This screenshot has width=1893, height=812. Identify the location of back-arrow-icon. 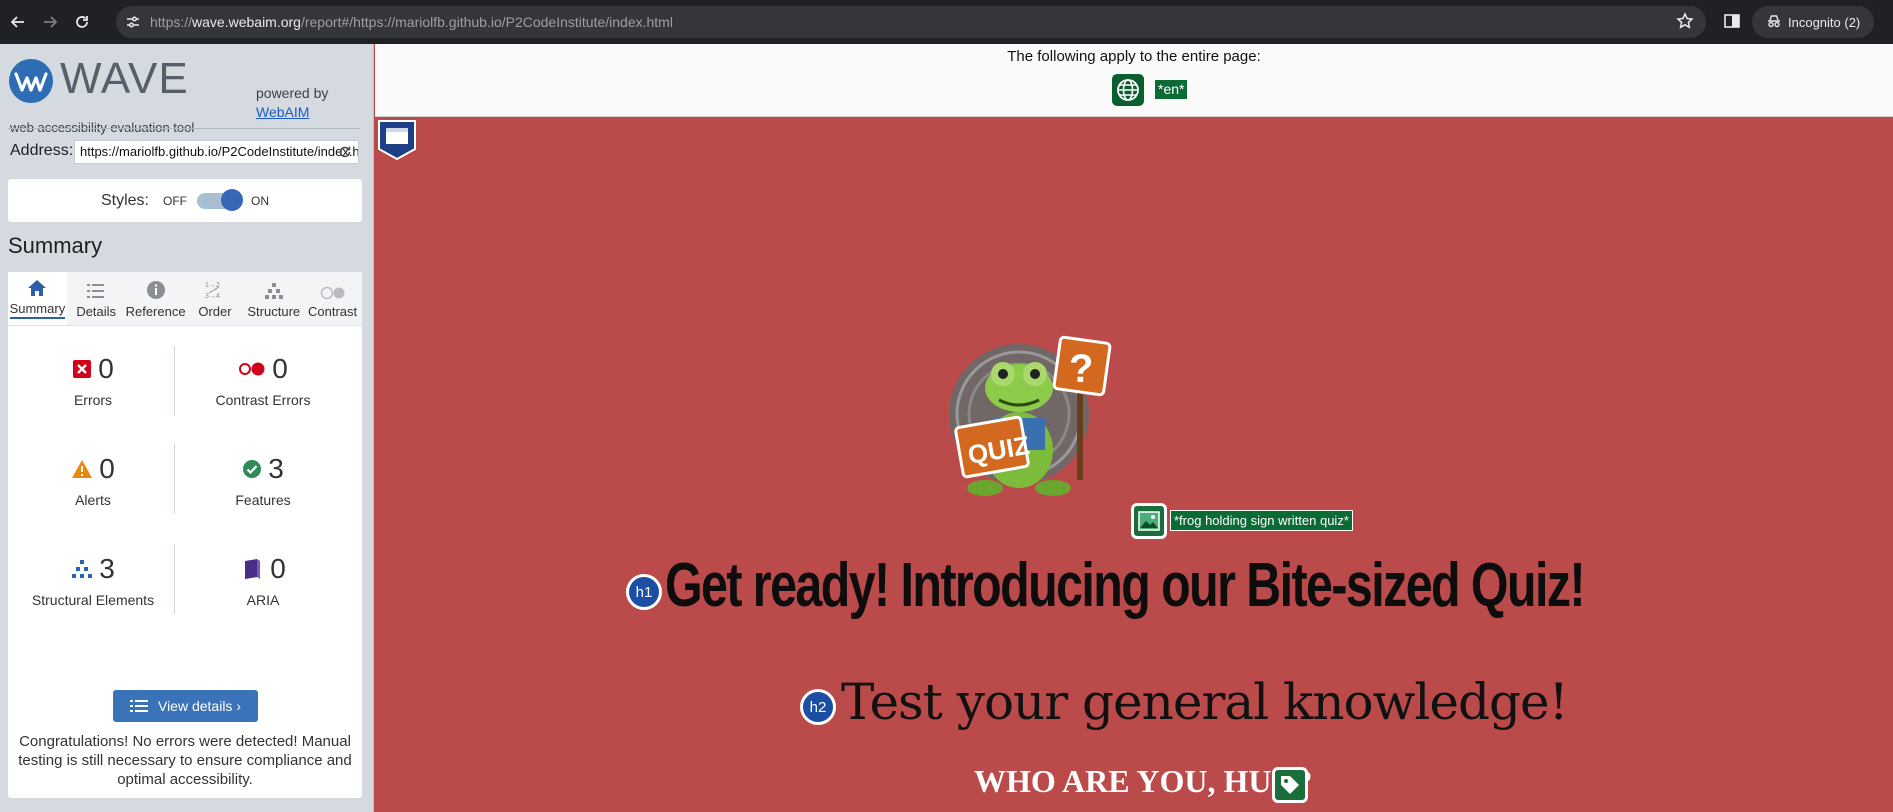
(18, 22).